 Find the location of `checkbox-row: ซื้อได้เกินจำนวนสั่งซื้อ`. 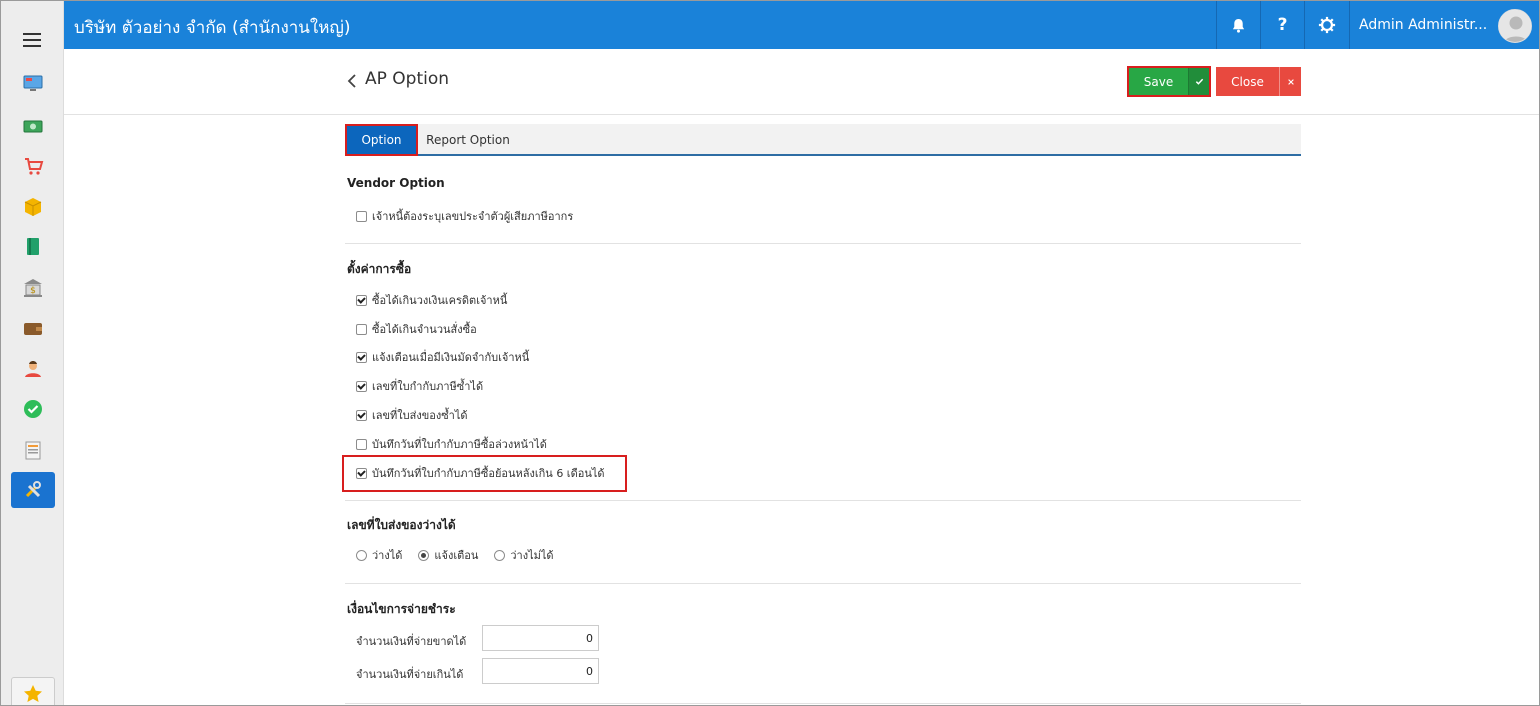

checkbox-row: ซื้อได้เกินจำนวนสั่งซื้อ is located at coordinates (416, 329).